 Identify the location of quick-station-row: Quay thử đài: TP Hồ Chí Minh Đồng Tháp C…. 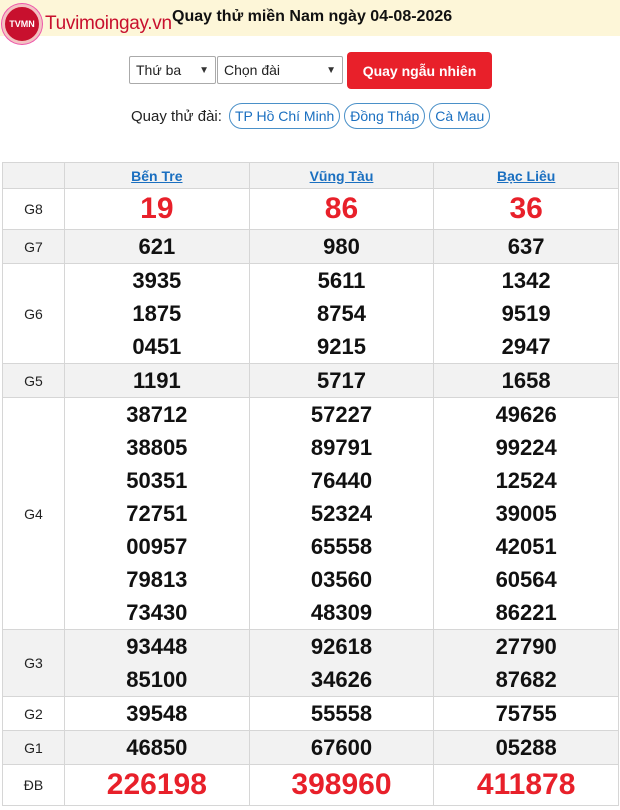
(312, 116).